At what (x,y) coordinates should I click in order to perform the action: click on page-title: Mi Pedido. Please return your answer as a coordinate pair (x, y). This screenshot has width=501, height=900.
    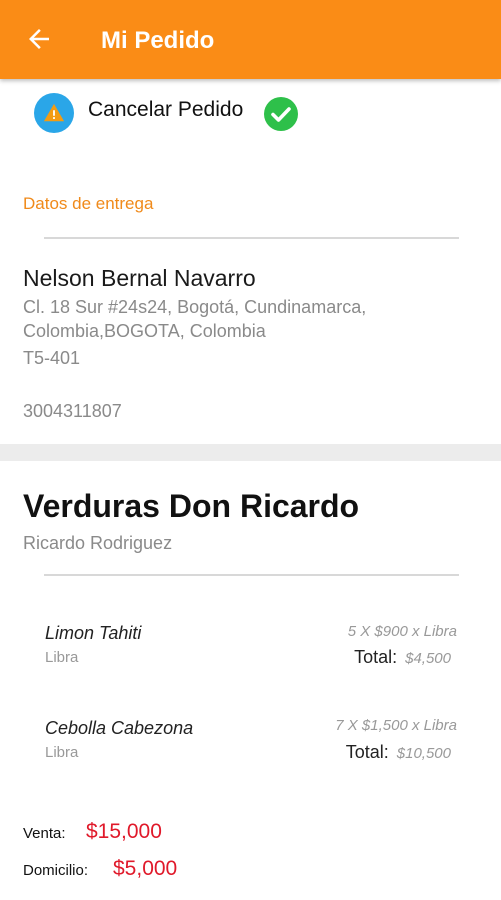
    Looking at the image, I should click on (158, 40).